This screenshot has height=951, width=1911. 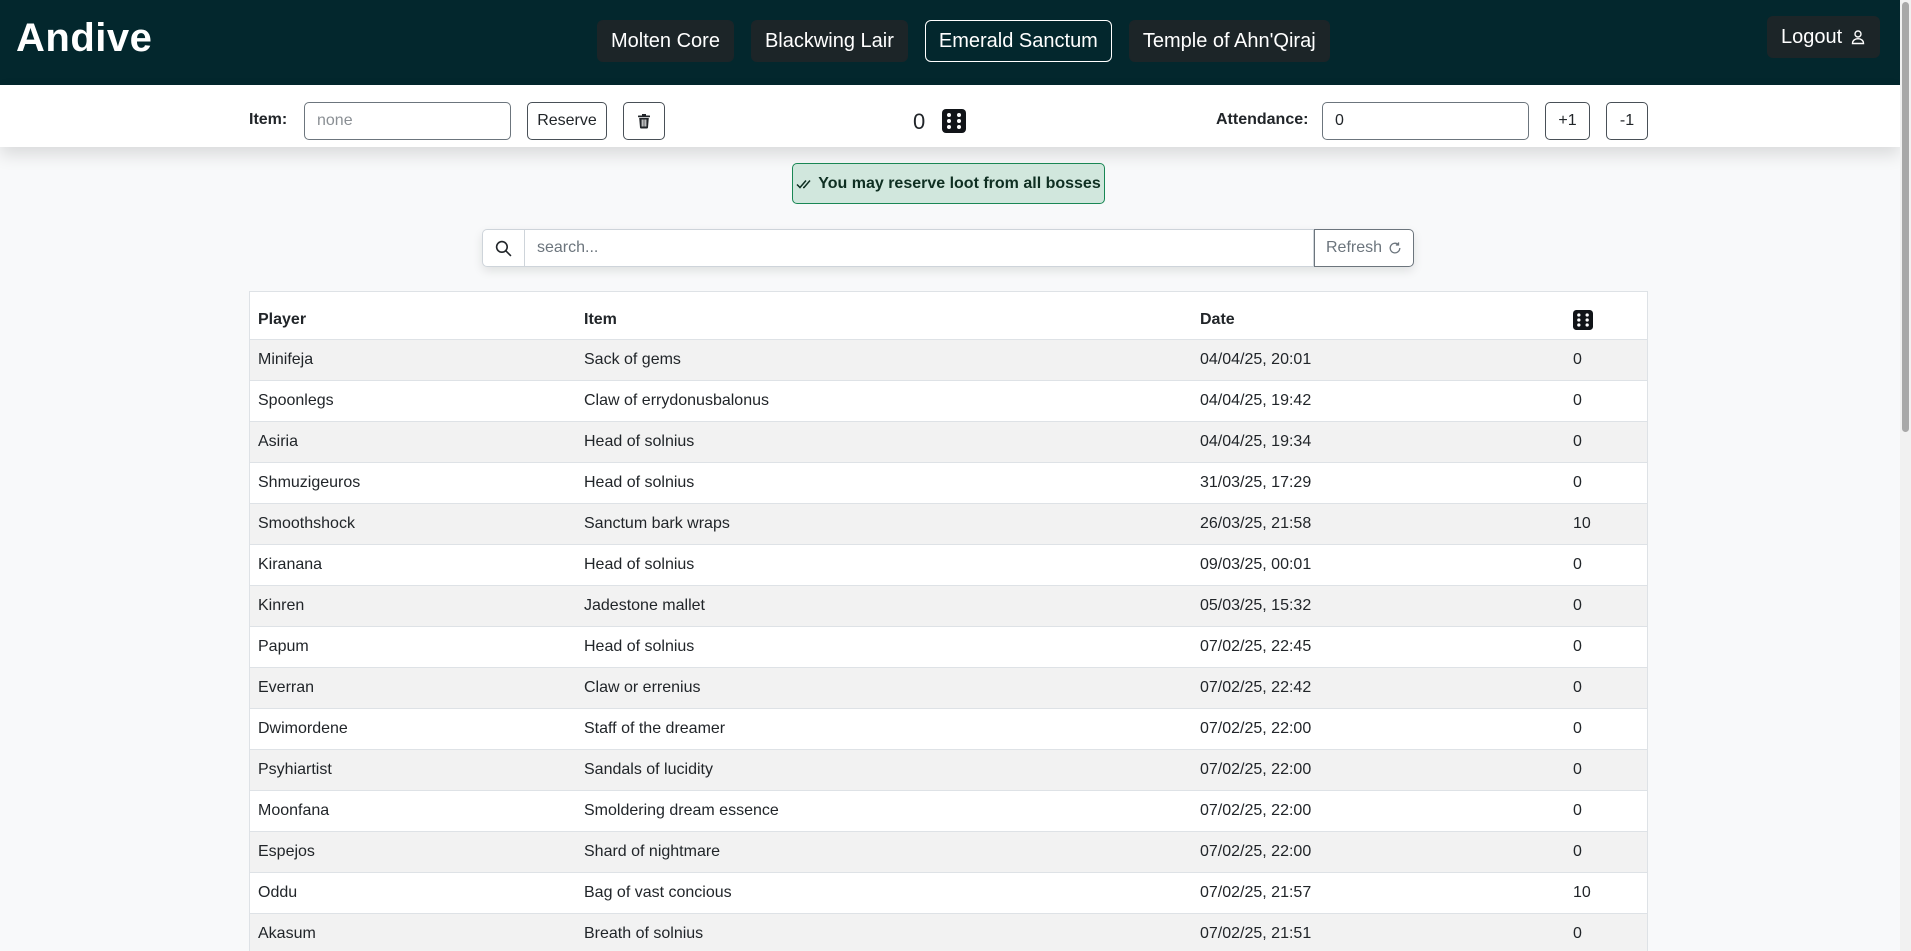 I want to click on player-cell: Spoonlegs, so click(x=413, y=401).